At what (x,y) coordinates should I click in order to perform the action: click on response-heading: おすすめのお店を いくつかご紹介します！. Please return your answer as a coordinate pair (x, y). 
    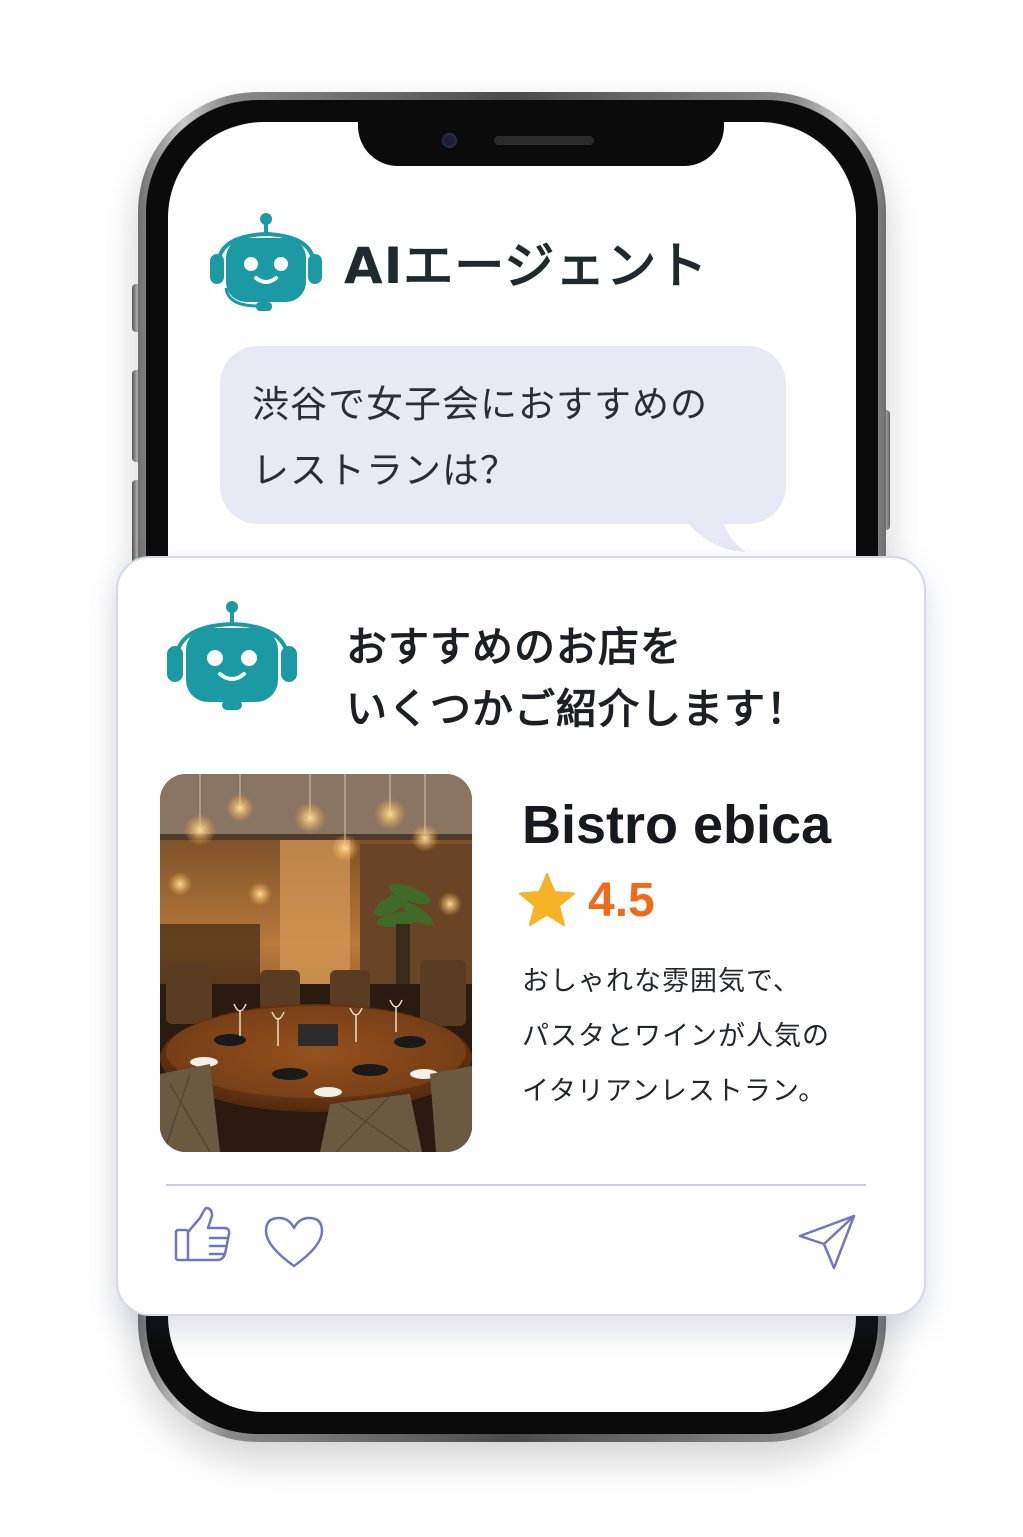
    Looking at the image, I should click on (626, 678).